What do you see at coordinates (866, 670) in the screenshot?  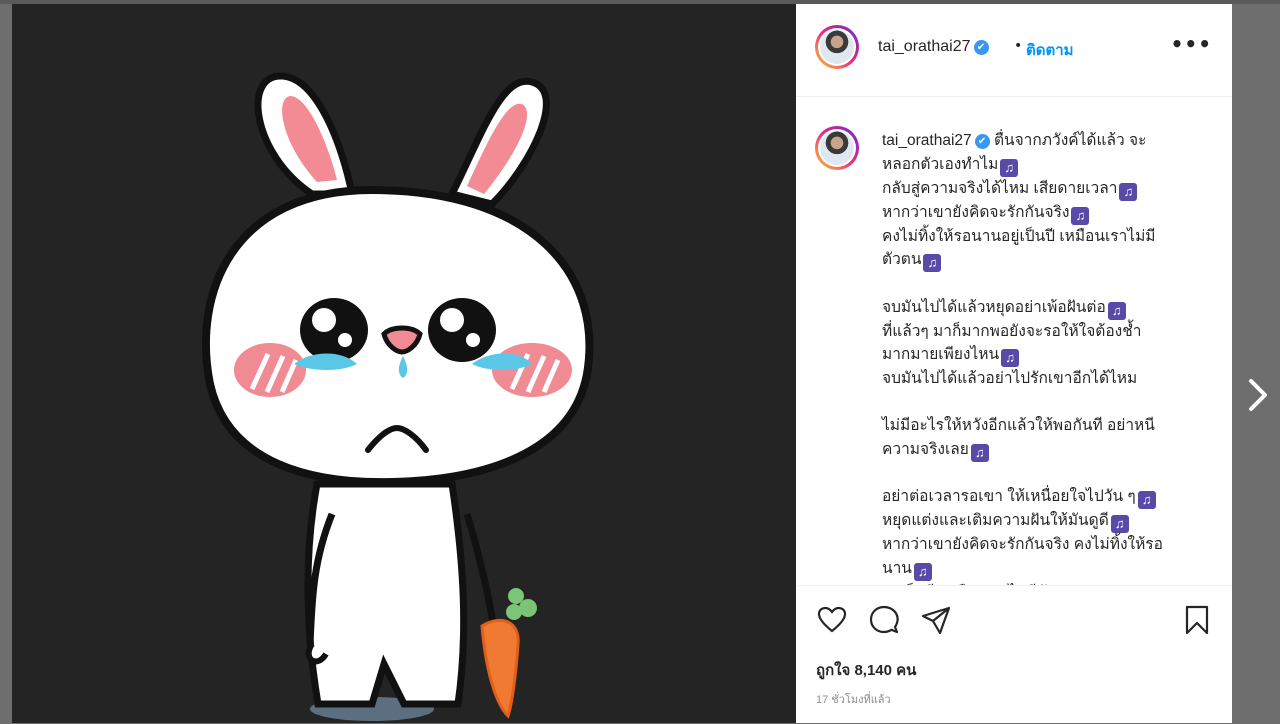 I see `likes-count: ถูกใจ 8,140 คน` at bounding box center [866, 670].